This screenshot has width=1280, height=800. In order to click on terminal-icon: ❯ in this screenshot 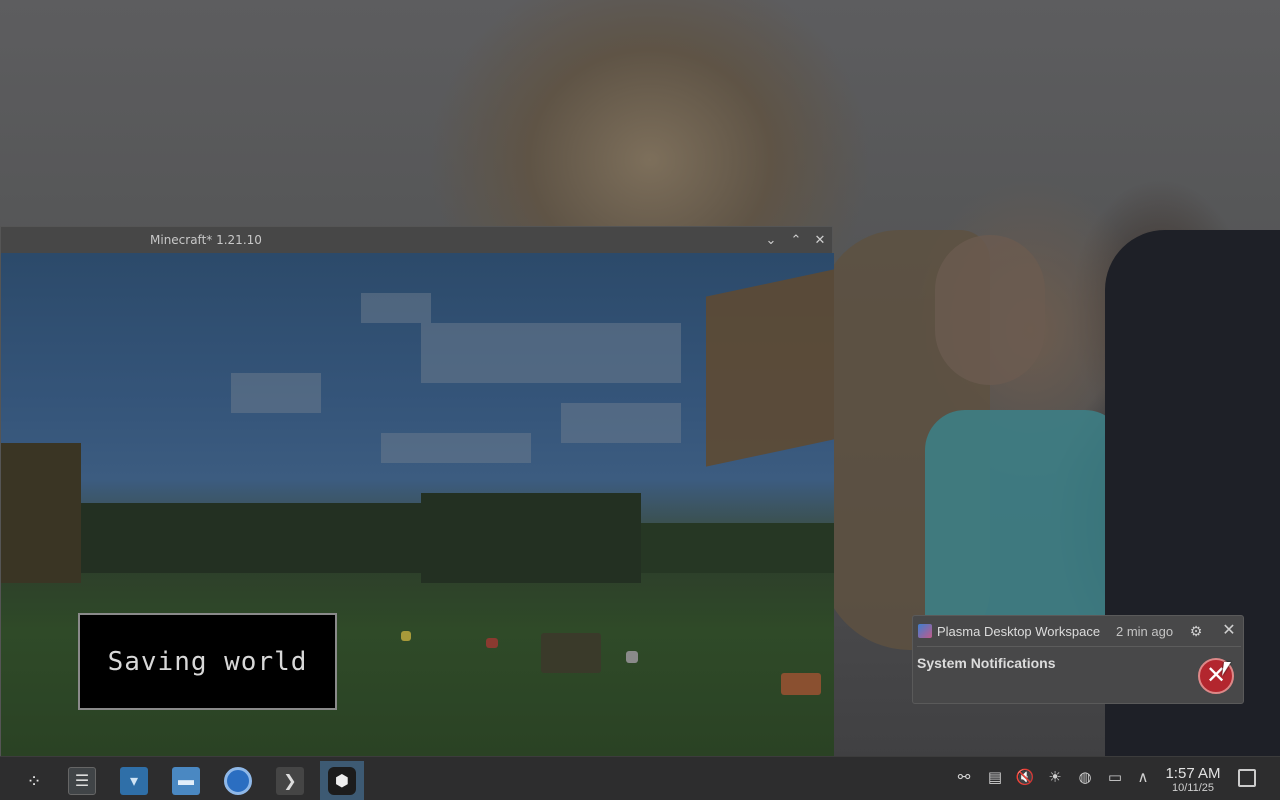, I will do `click(290, 781)`.